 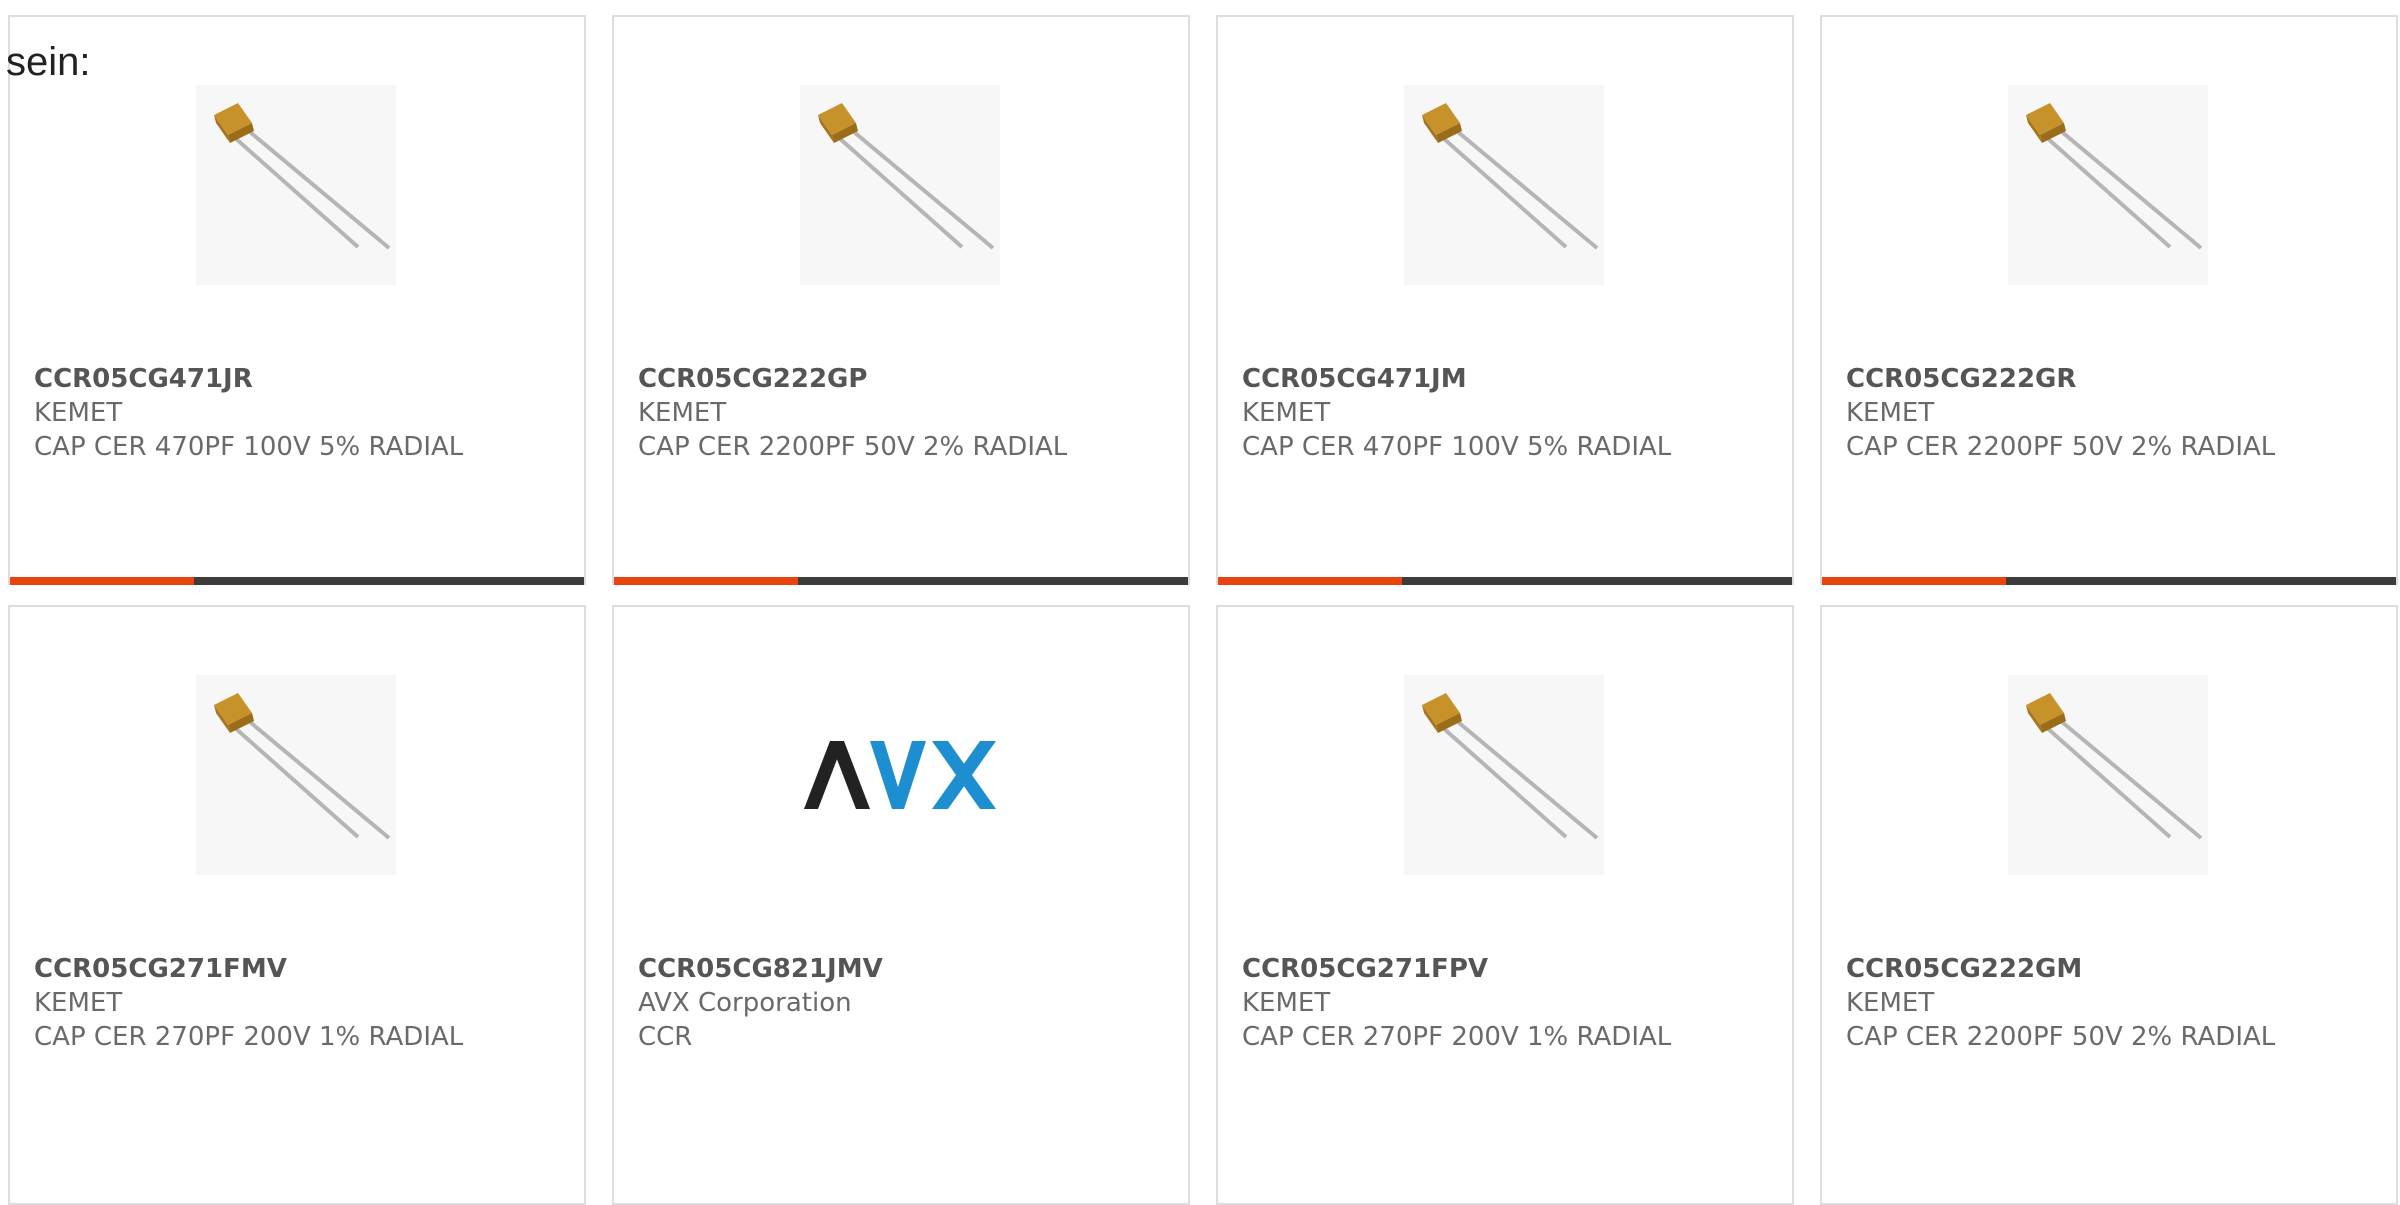 What do you see at coordinates (48, 62) in the screenshot?
I see `intro-text: sein:` at bounding box center [48, 62].